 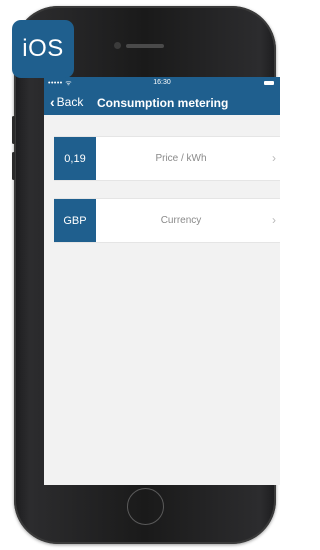 I want to click on price-value: 0,19, so click(x=75, y=158).